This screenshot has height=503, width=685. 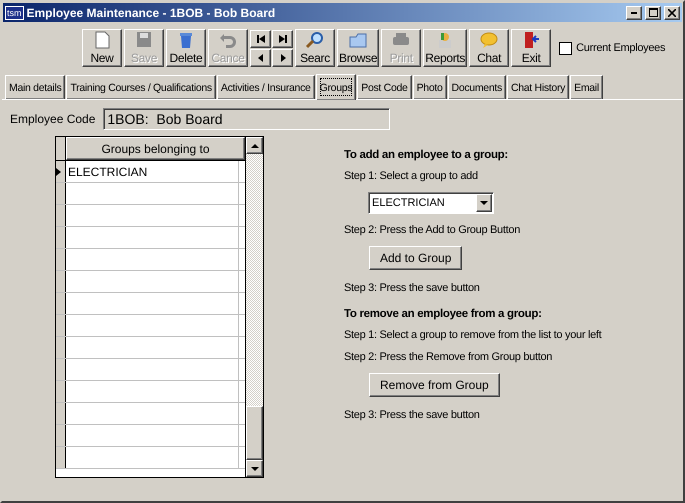 I want to click on section-heading: To add an employee to a group:, so click(x=426, y=155).